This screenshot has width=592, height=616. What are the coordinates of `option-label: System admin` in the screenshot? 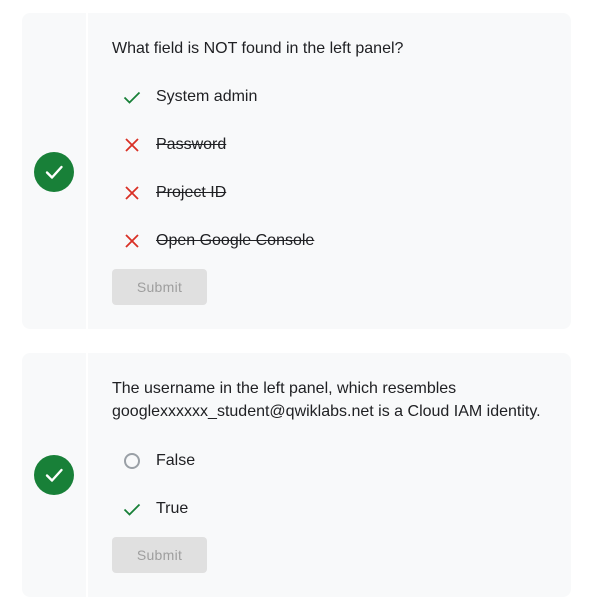 It's located at (207, 96).